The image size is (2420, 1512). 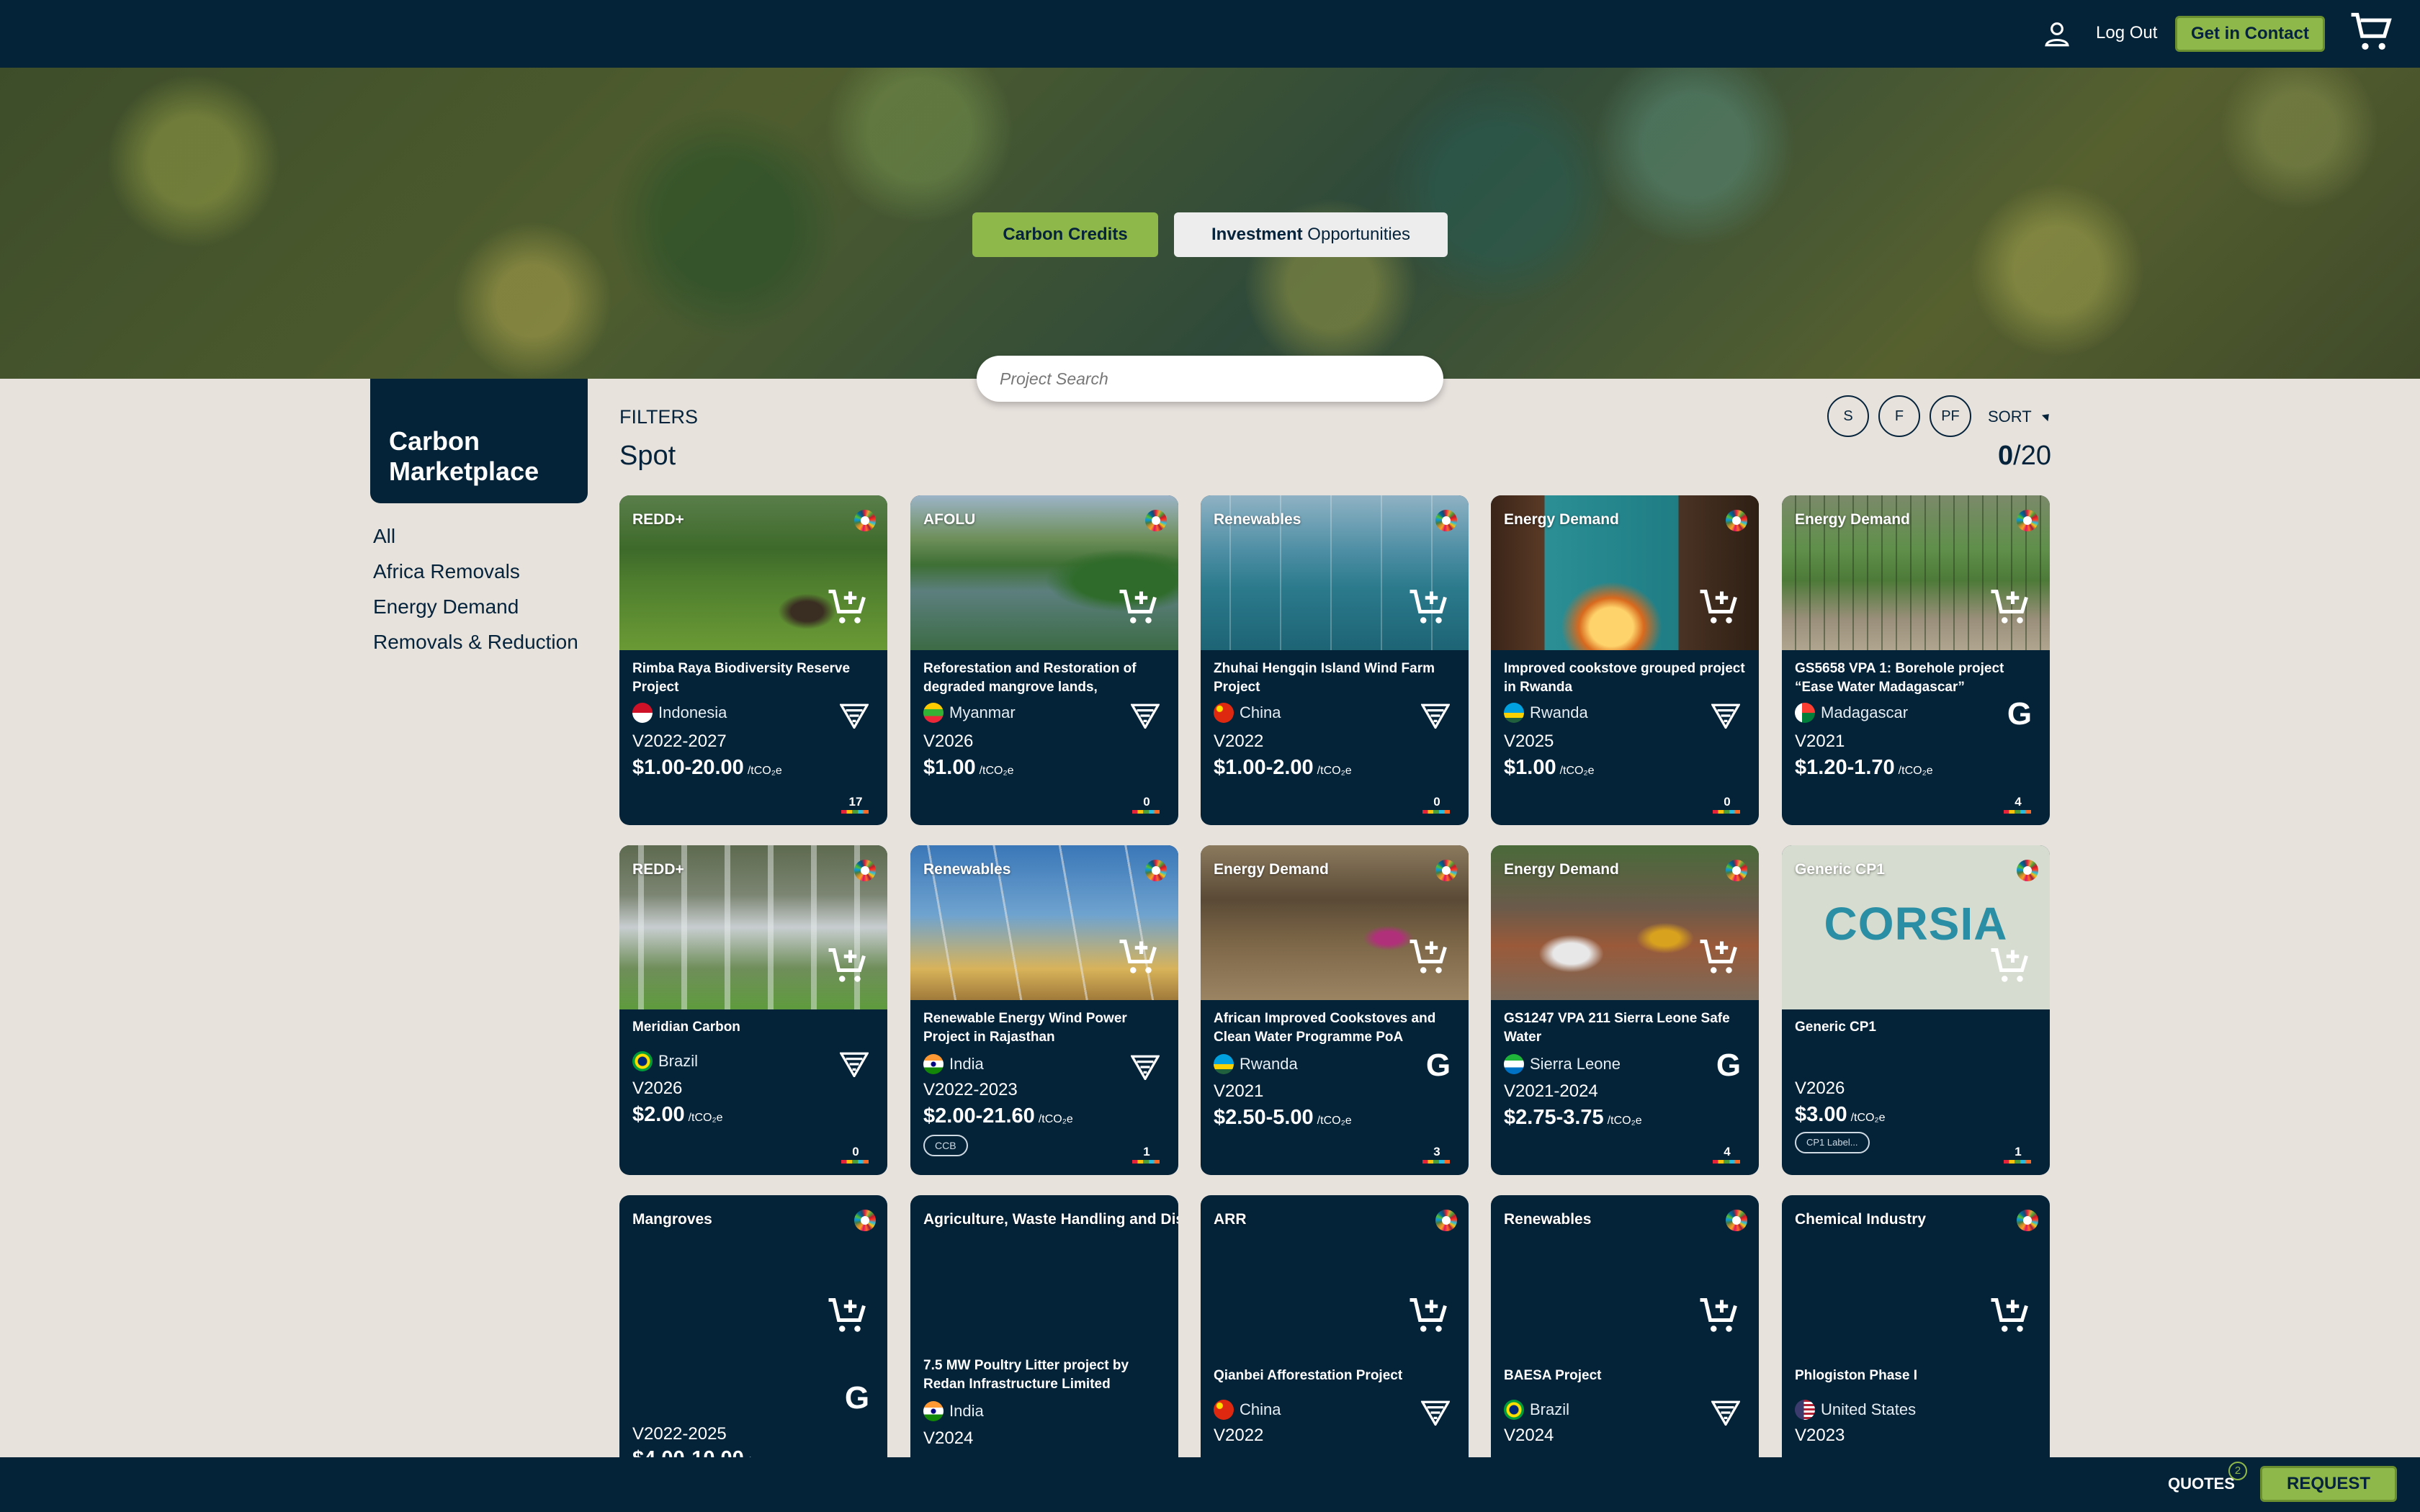 What do you see at coordinates (1436, 1154) in the screenshot?
I see `quote-count: 3` at bounding box center [1436, 1154].